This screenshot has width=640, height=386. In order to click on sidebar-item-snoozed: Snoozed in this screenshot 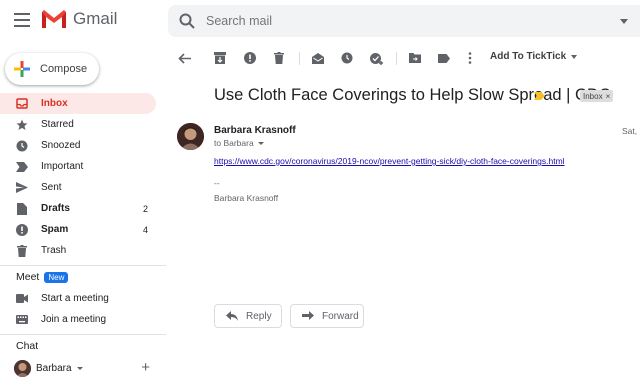, I will do `click(83, 145)`.